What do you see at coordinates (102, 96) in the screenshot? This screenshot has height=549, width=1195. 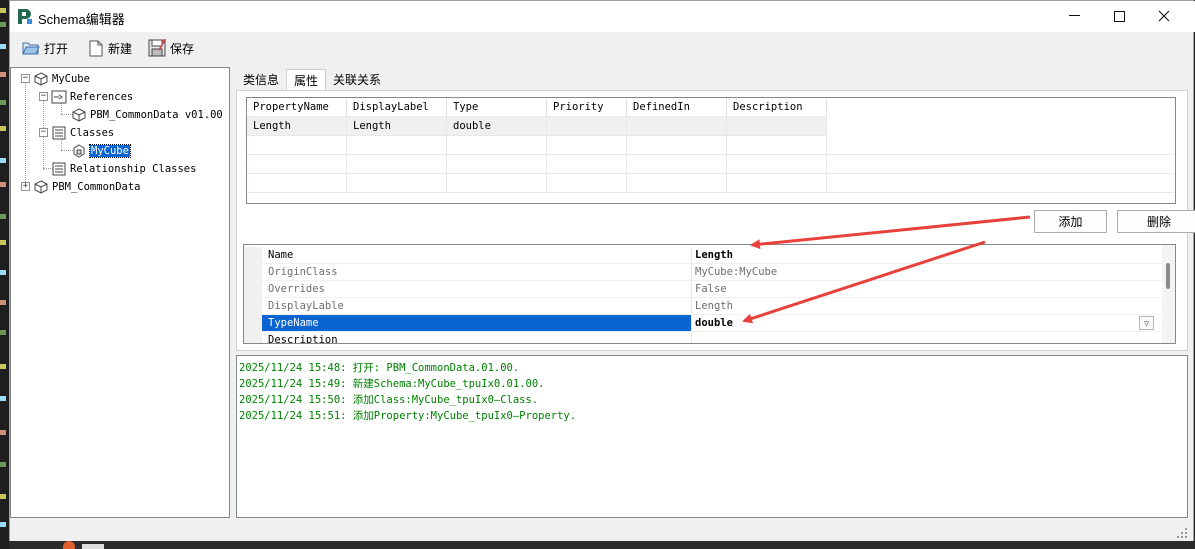 I see `tree-node-label: References` at bounding box center [102, 96].